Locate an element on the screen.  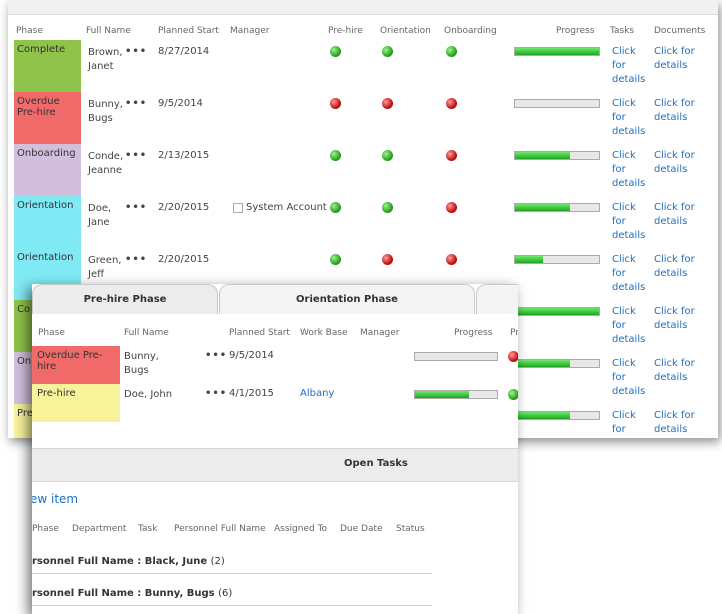
col-header-status: Status is located at coordinates (410, 529).